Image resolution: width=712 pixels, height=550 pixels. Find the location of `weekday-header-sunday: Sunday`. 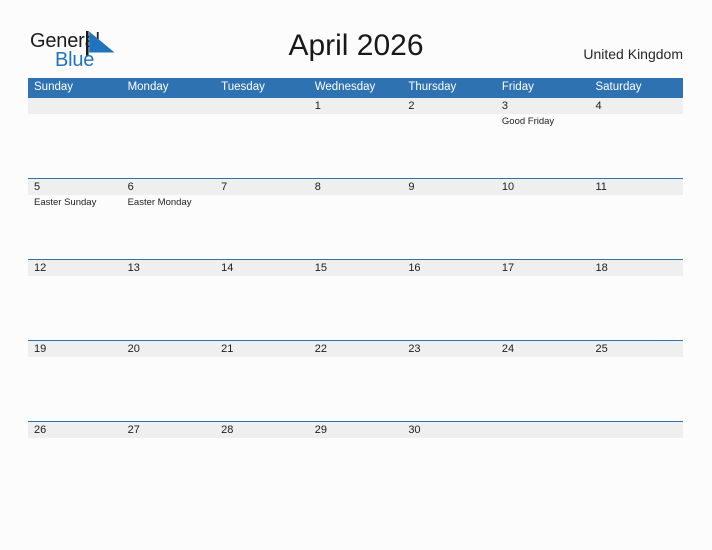

weekday-header-sunday: Sunday is located at coordinates (54, 87).